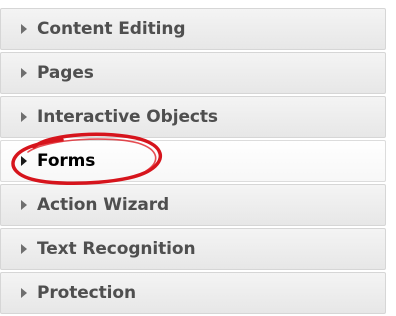 The image size is (396, 316). What do you see at coordinates (65, 73) in the screenshot?
I see `panel-item-label: Pages` at bounding box center [65, 73].